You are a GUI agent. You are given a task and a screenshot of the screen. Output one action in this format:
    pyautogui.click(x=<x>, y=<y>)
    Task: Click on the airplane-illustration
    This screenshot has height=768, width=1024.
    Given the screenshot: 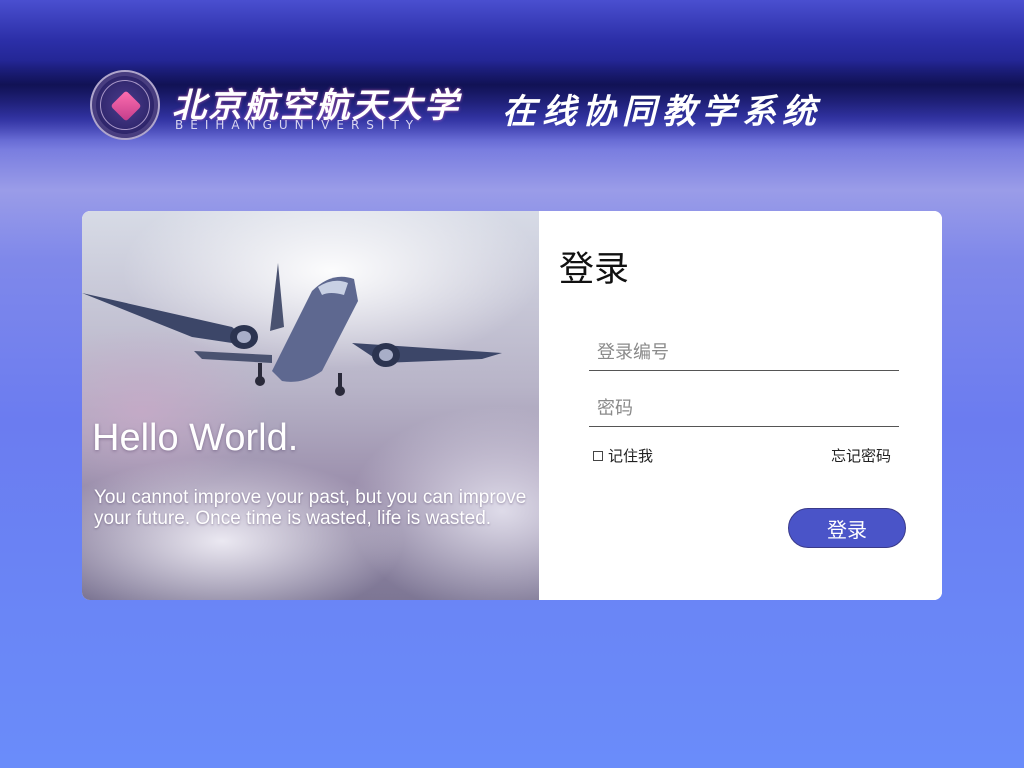 What is the action you would take?
    pyautogui.click(x=292, y=329)
    